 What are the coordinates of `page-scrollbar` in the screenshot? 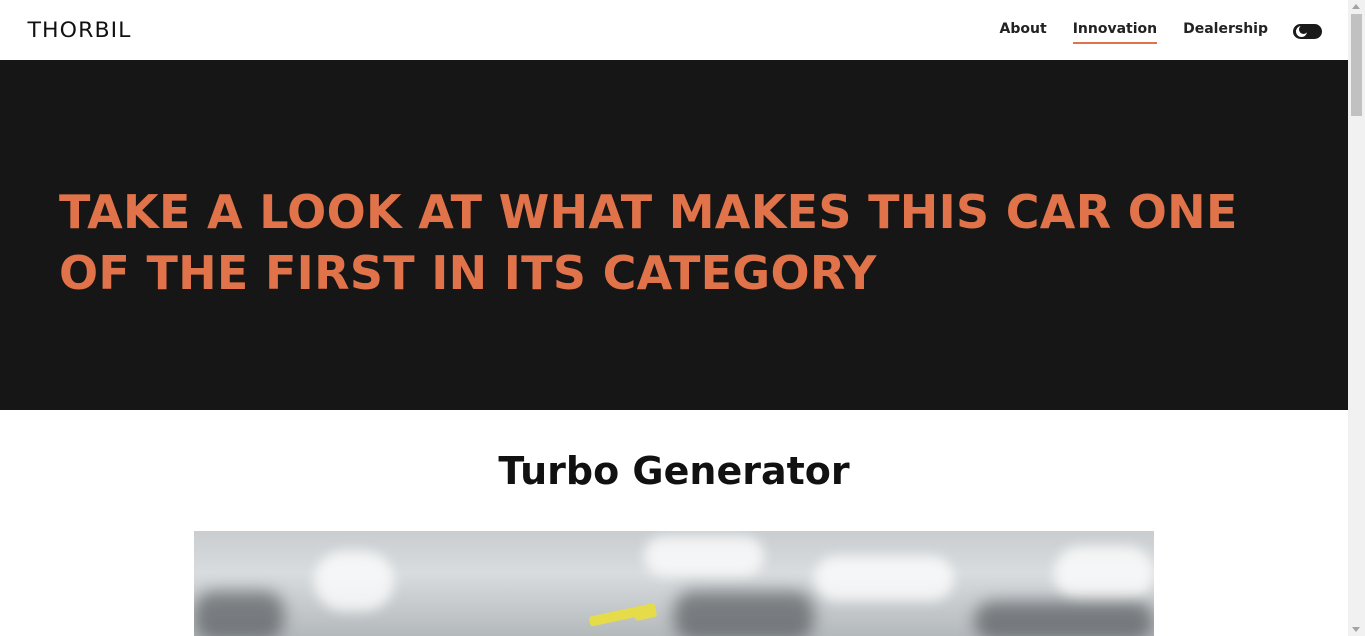 It's located at (1356, 318).